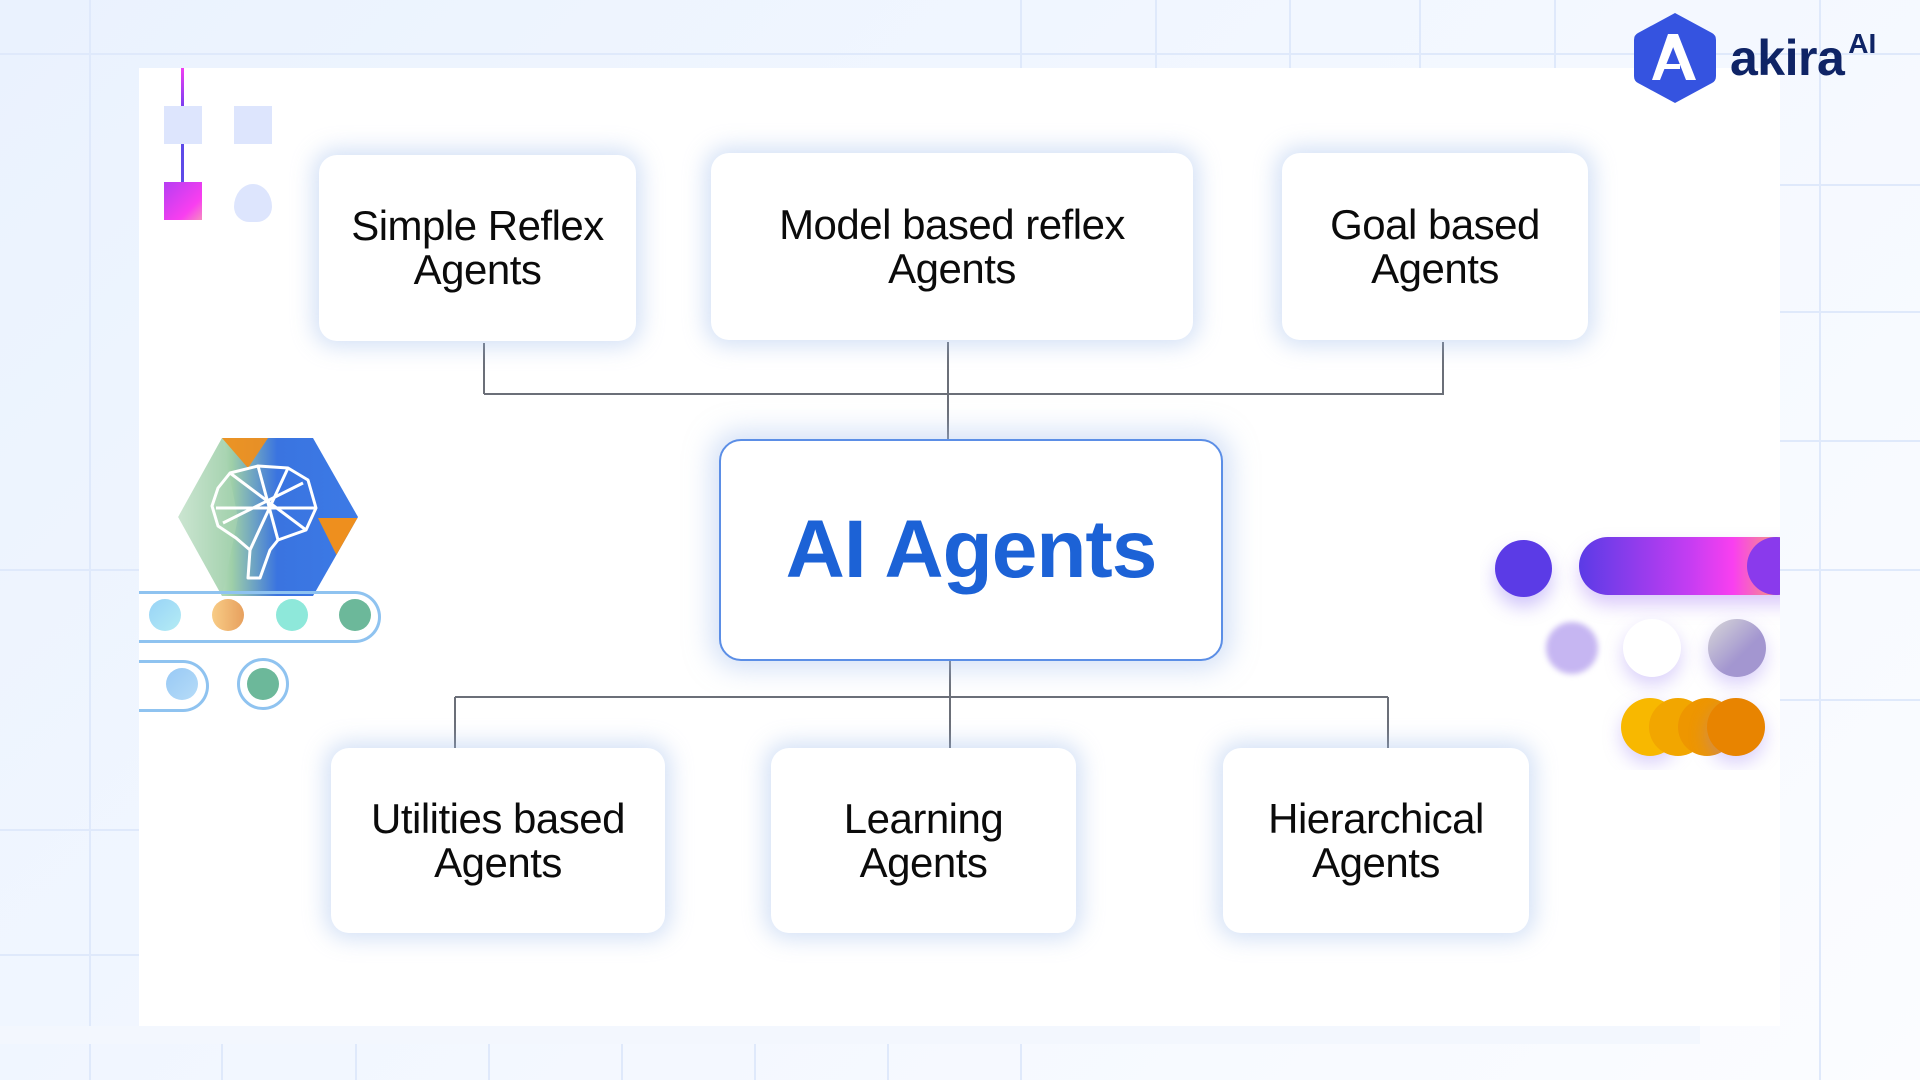 This screenshot has height=1080, width=1920. What do you see at coordinates (223, 148) in the screenshot?
I see `blocks-flow-icon` at bounding box center [223, 148].